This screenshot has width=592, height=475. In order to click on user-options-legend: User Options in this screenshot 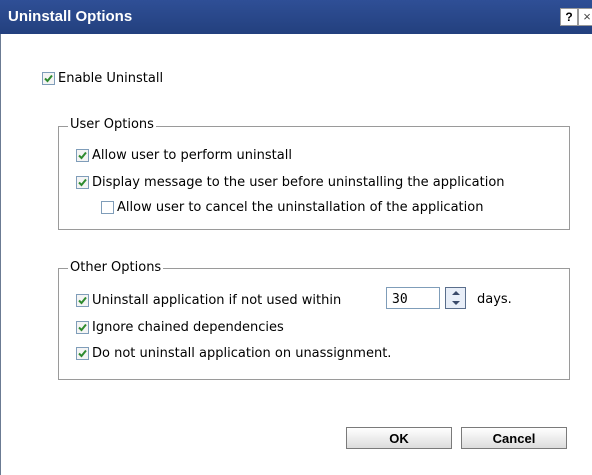, I will do `click(112, 124)`.